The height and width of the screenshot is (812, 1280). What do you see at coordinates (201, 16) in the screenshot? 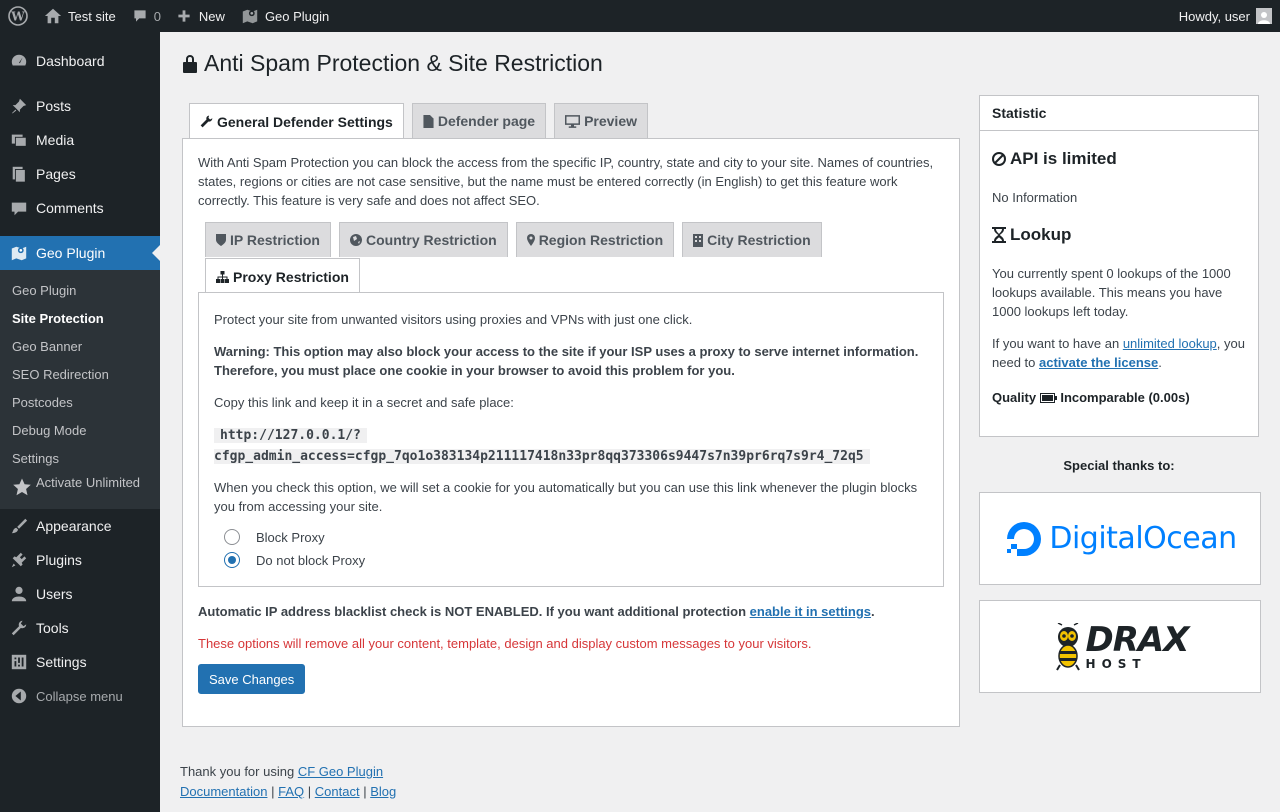
I see `new-content-link: New` at bounding box center [201, 16].